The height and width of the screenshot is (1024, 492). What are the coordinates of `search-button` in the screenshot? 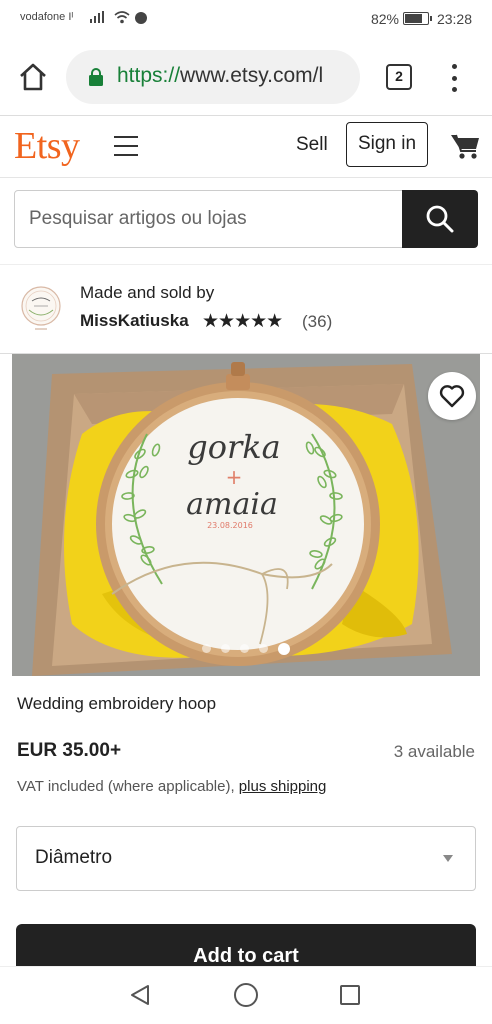 It's located at (440, 219).